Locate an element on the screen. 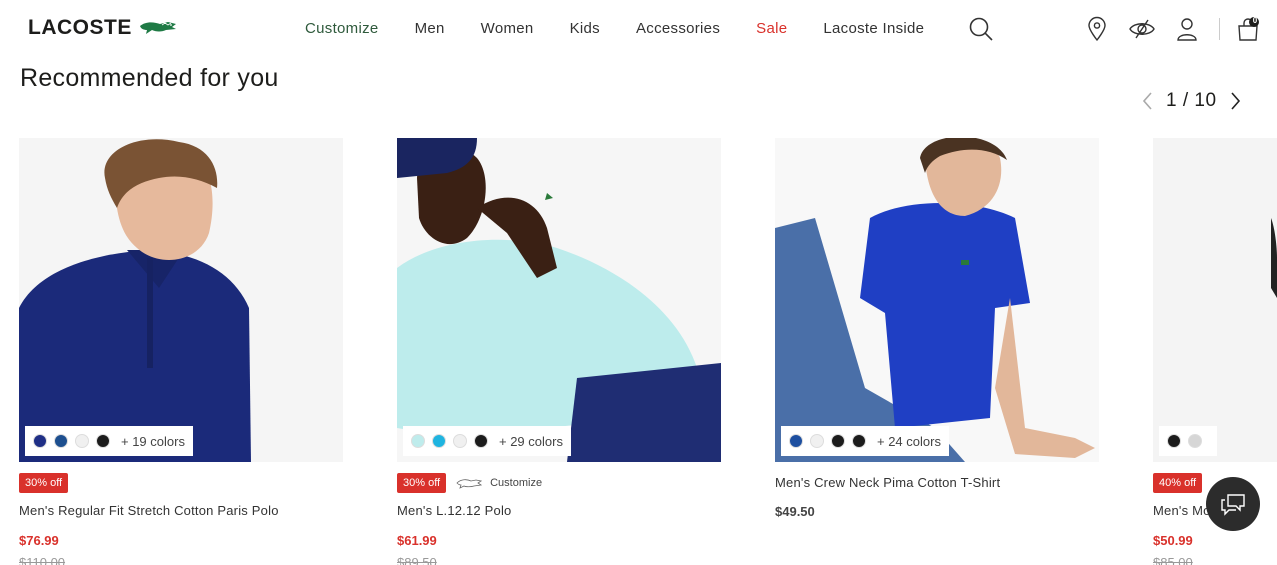  badges-row: 30% off is located at coordinates (181, 483).